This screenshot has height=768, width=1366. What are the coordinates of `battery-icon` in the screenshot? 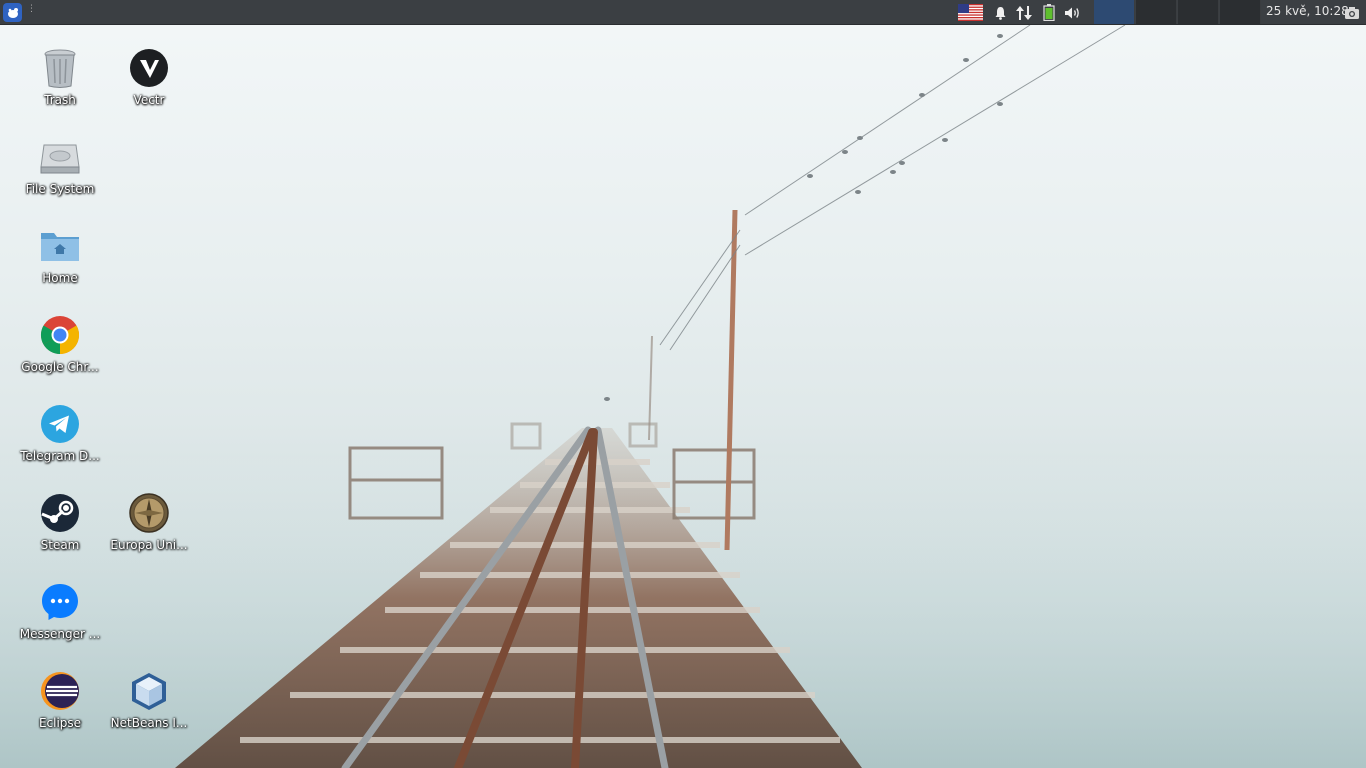 It's located at (1049, 12).